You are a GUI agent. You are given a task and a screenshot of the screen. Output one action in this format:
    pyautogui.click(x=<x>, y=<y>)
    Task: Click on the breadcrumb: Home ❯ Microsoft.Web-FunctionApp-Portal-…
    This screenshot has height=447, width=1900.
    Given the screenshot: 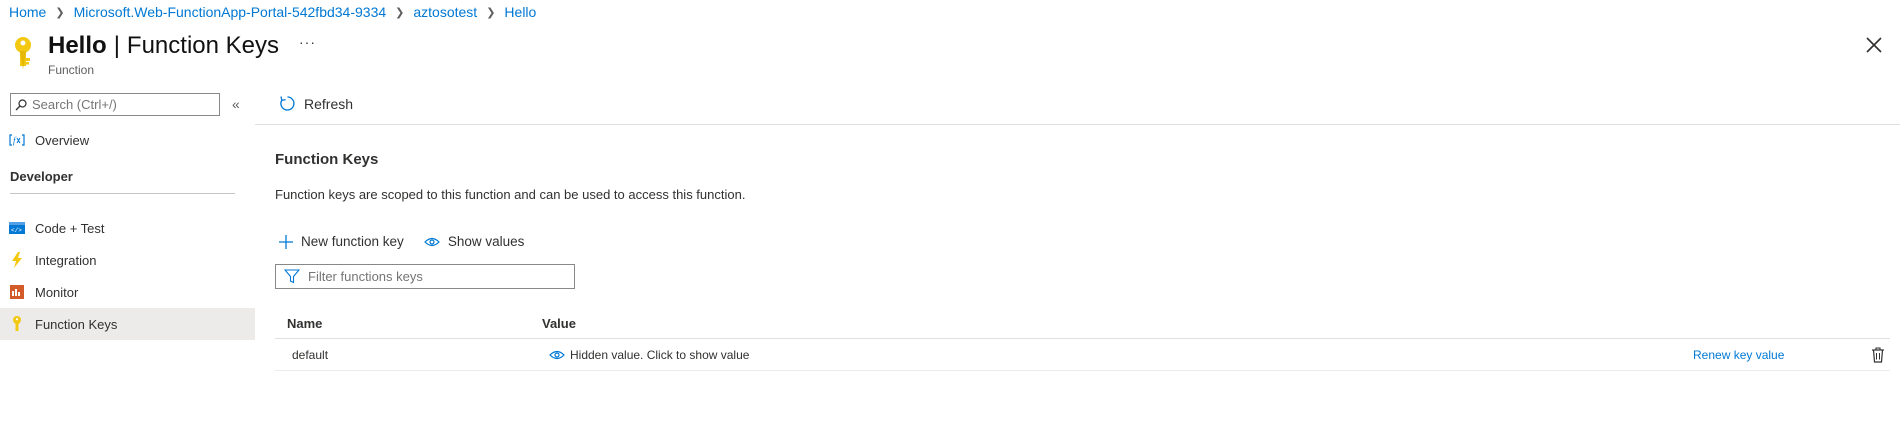 What is the action you would take?
    pyautogui.click(x=272, y=12)
    